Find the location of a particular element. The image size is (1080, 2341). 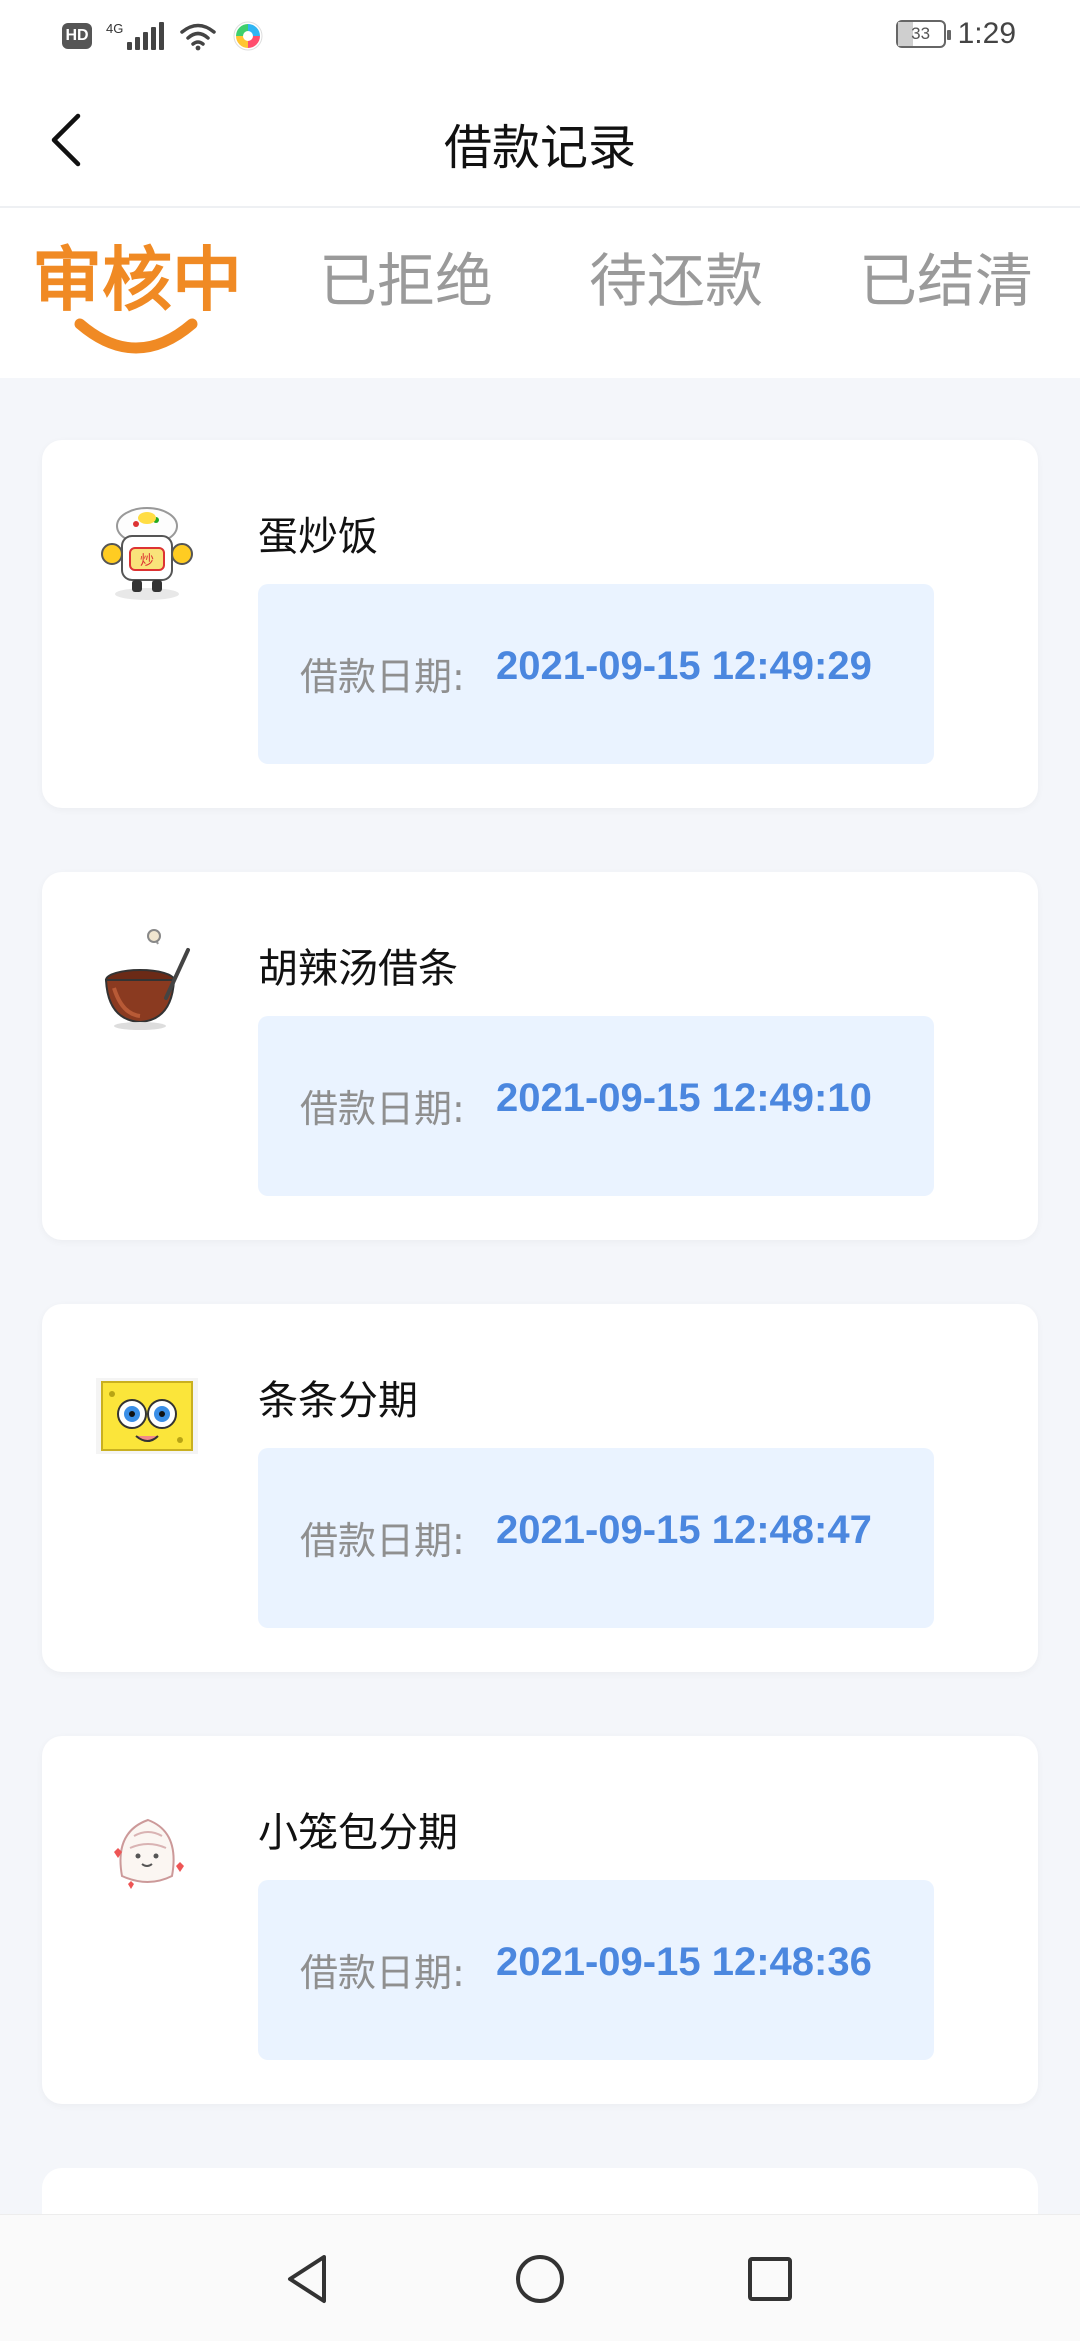

loan-date-box: 借款日期: 2021-09-15 12:48:47 is located at coordinates (596, 1538).